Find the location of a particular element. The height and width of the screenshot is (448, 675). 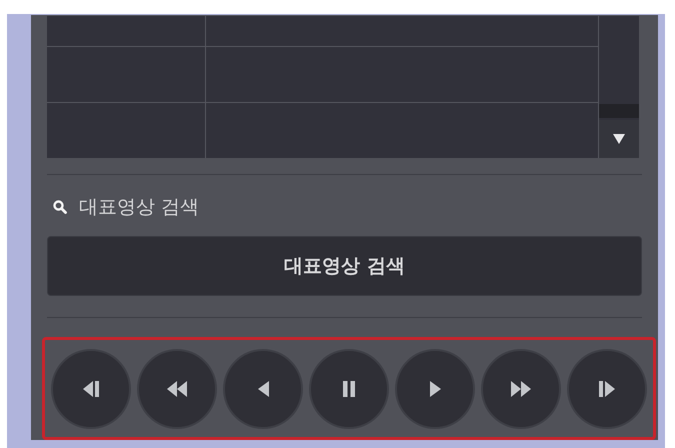

search-icon is located at coordinates (60, 207).